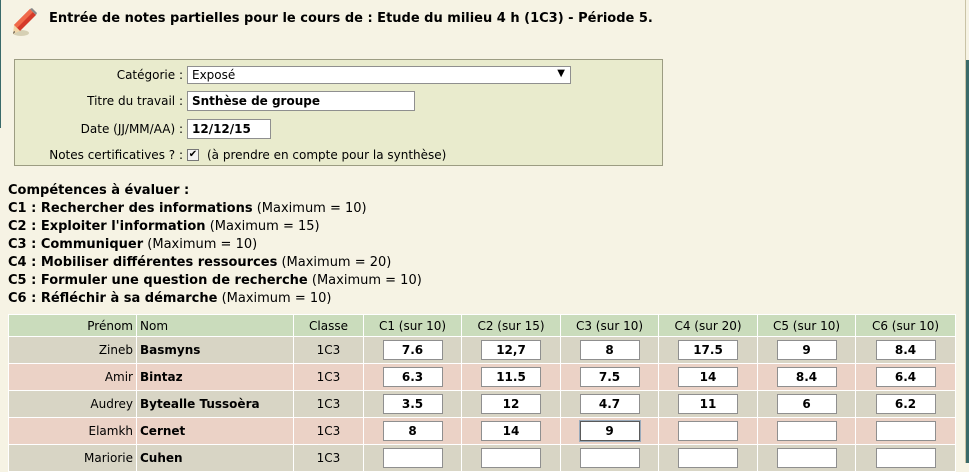 Image resolution: width=969 pixels, height=472 pixels. I want to click on score-input-c1: 8, so click(412, 431).